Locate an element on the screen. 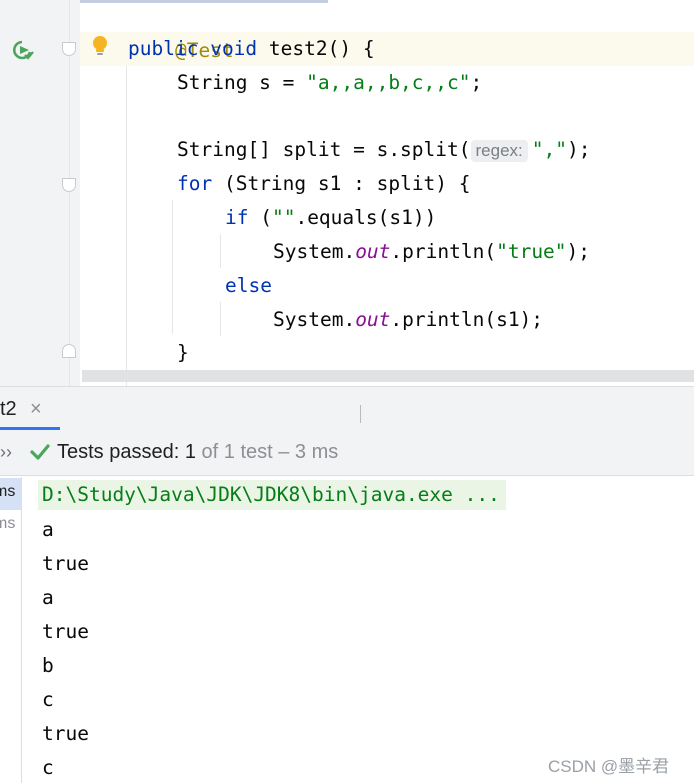 Image resolution: width=694 pixels, height=783 pixels. string-token: "a,,a,,b,c,,c" is located at coordinates (388, 82).